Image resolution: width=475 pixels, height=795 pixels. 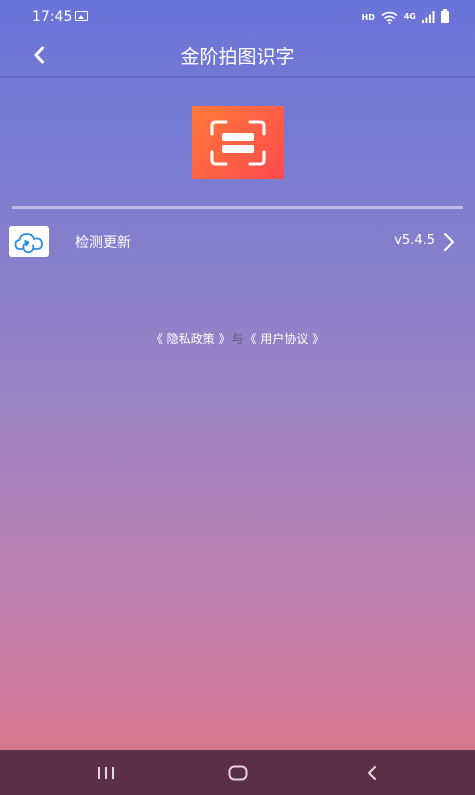 I want to click on network-type-label: 4G, so click(x=409, y=16).